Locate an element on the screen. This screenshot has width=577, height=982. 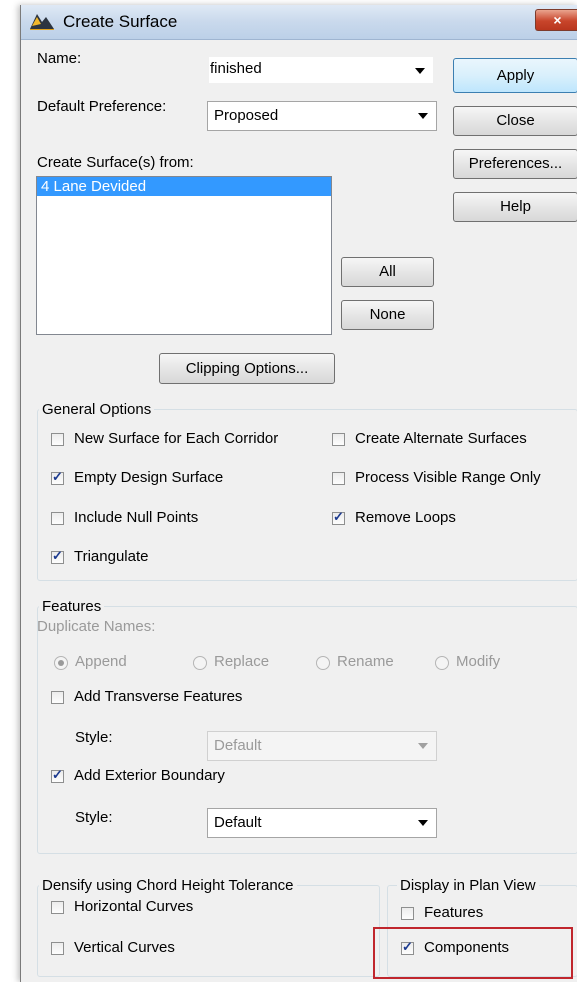
replace-radio is located at coordinates (200, 663).